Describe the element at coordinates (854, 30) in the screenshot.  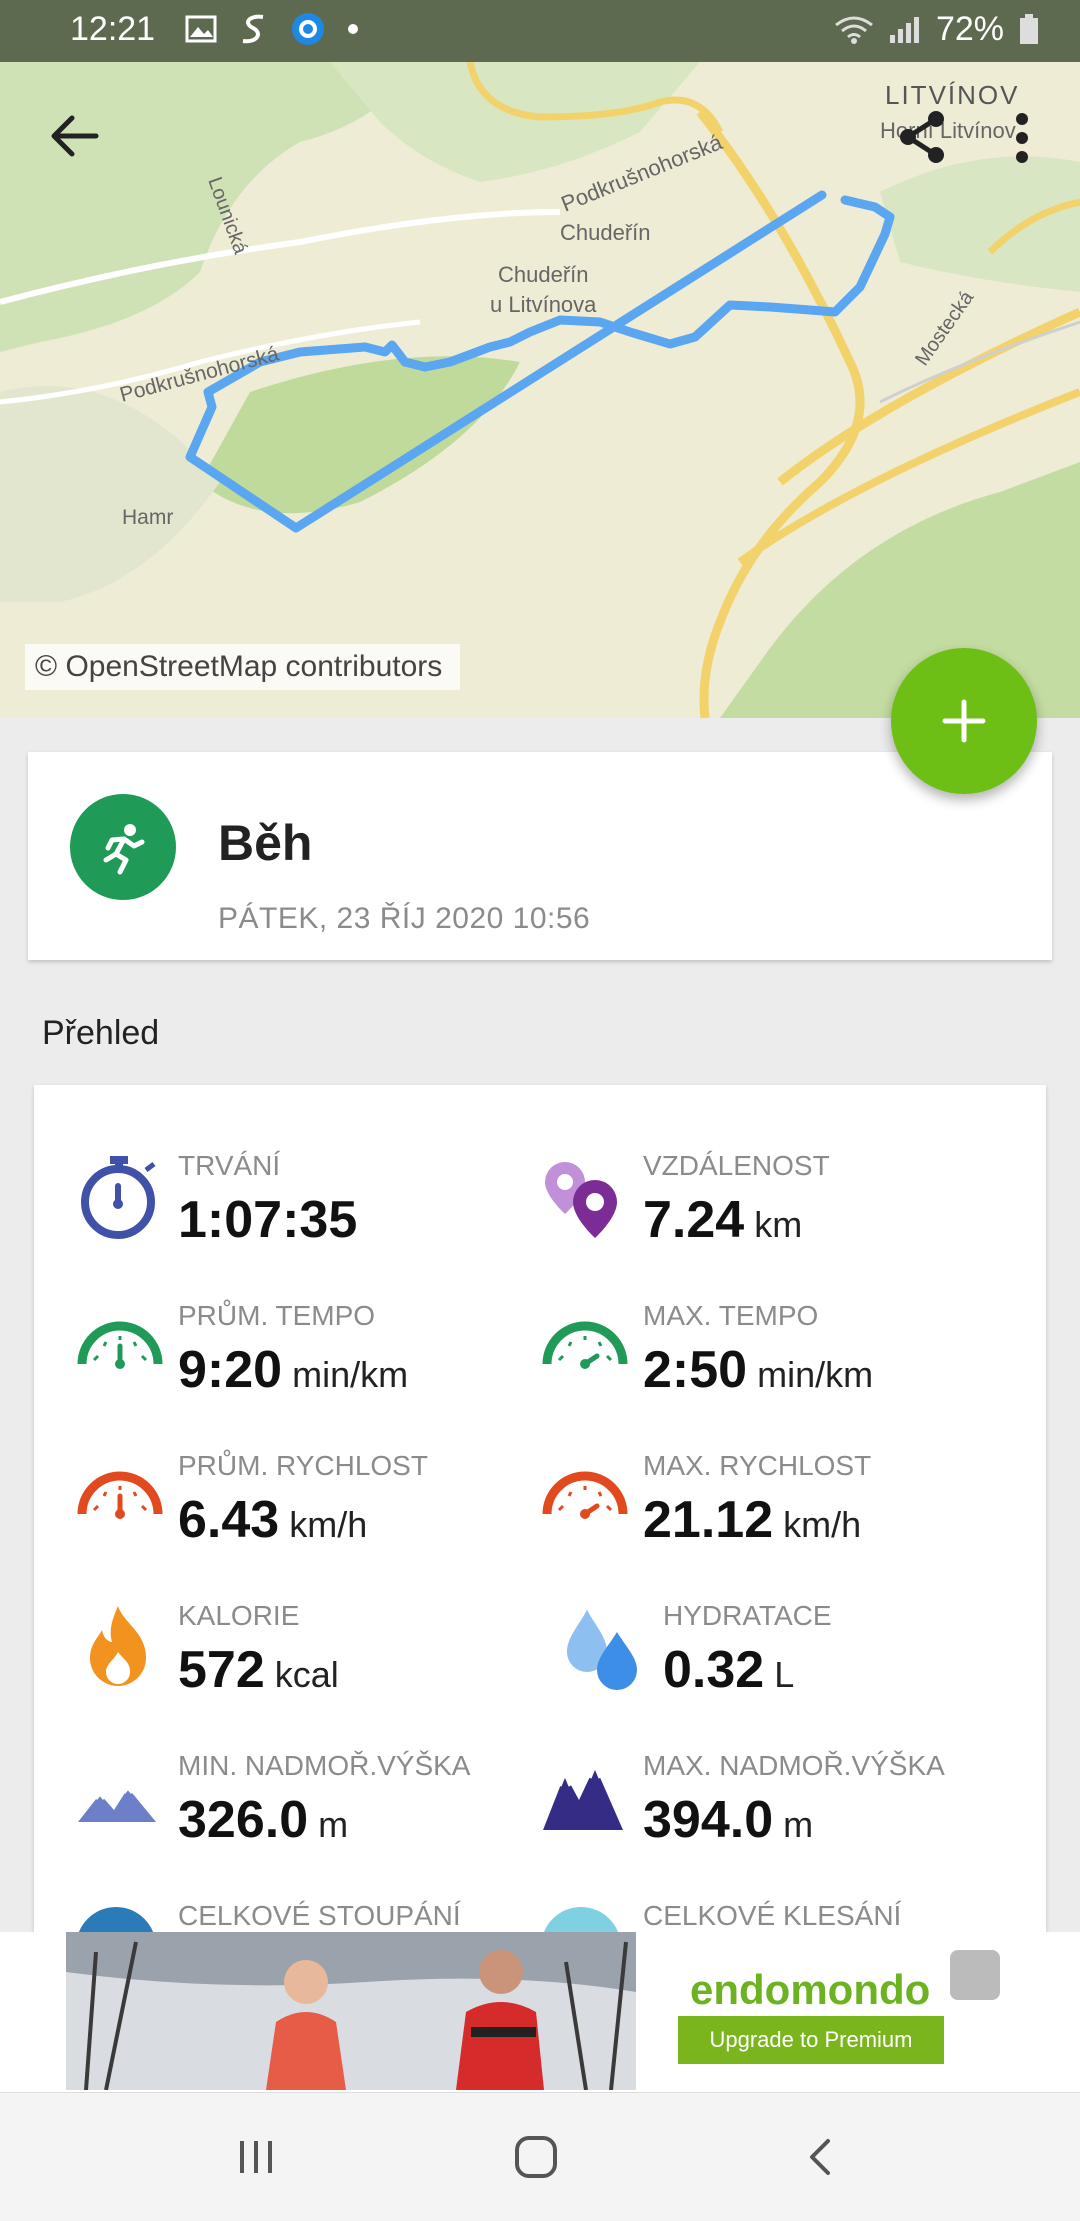
I see `wifi-icon` at that location.